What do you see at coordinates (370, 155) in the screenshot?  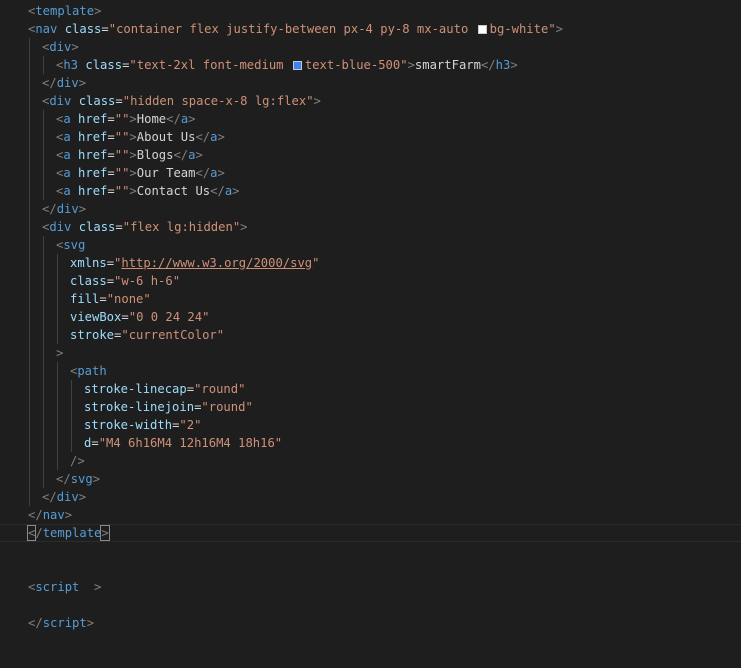 I see `code-line: <a href="">Blogs</a>` at bounding box center [370, 155].